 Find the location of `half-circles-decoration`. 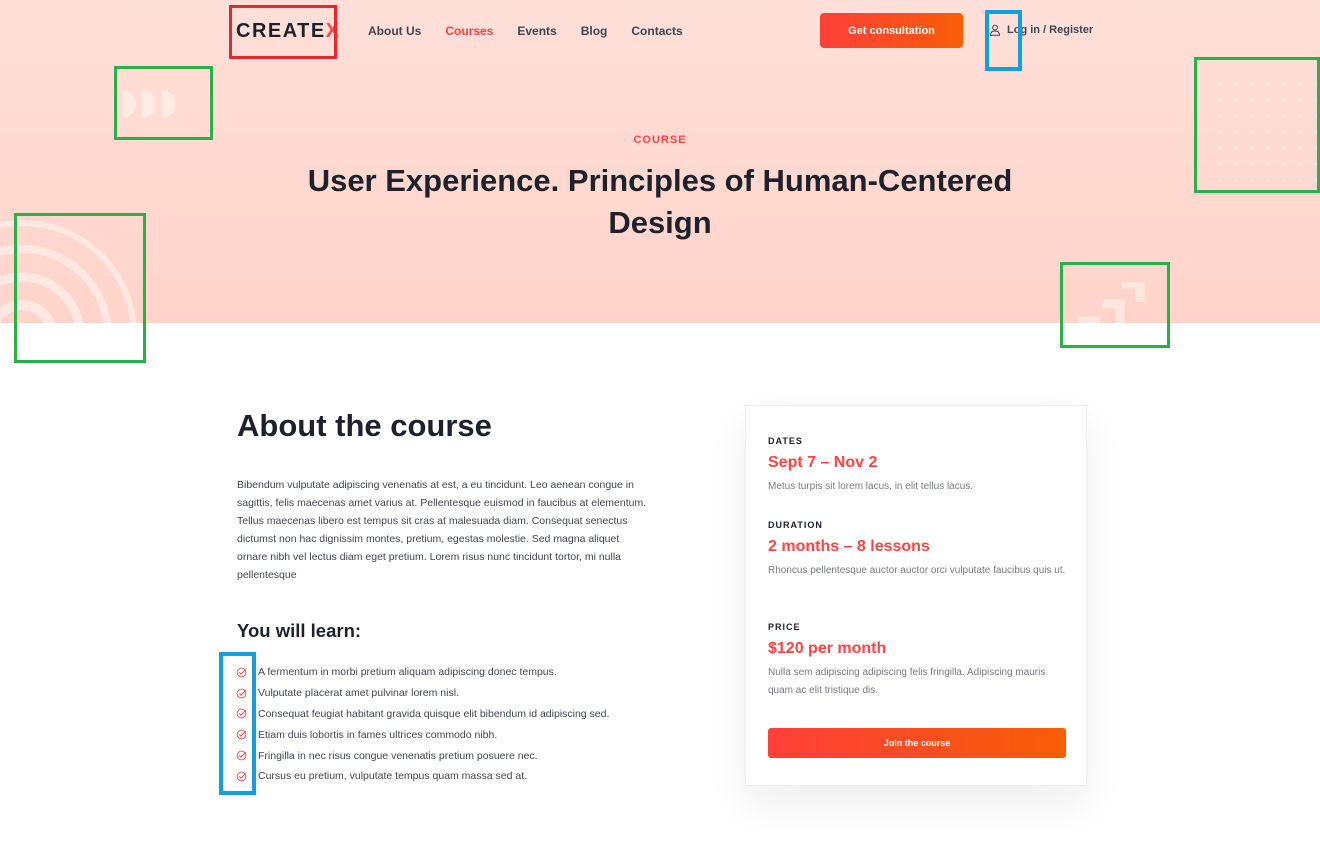

half-circles-decoration is located at coordinates (149, 104).